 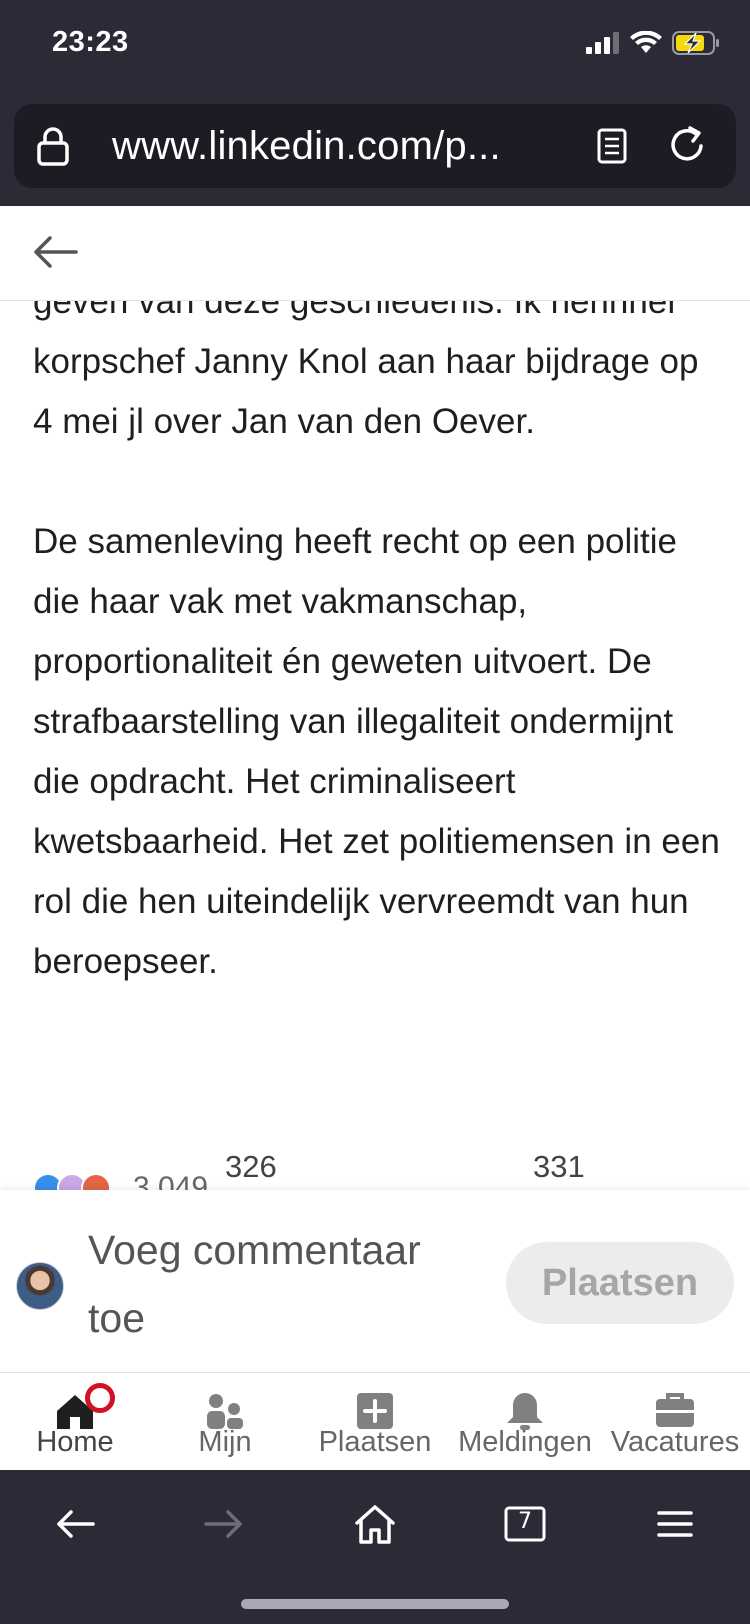 What do you see at coordinates (375, 1442) in the screenshot?
I see `tab-label: Plaatsen` at bounding box center [375, 1442].